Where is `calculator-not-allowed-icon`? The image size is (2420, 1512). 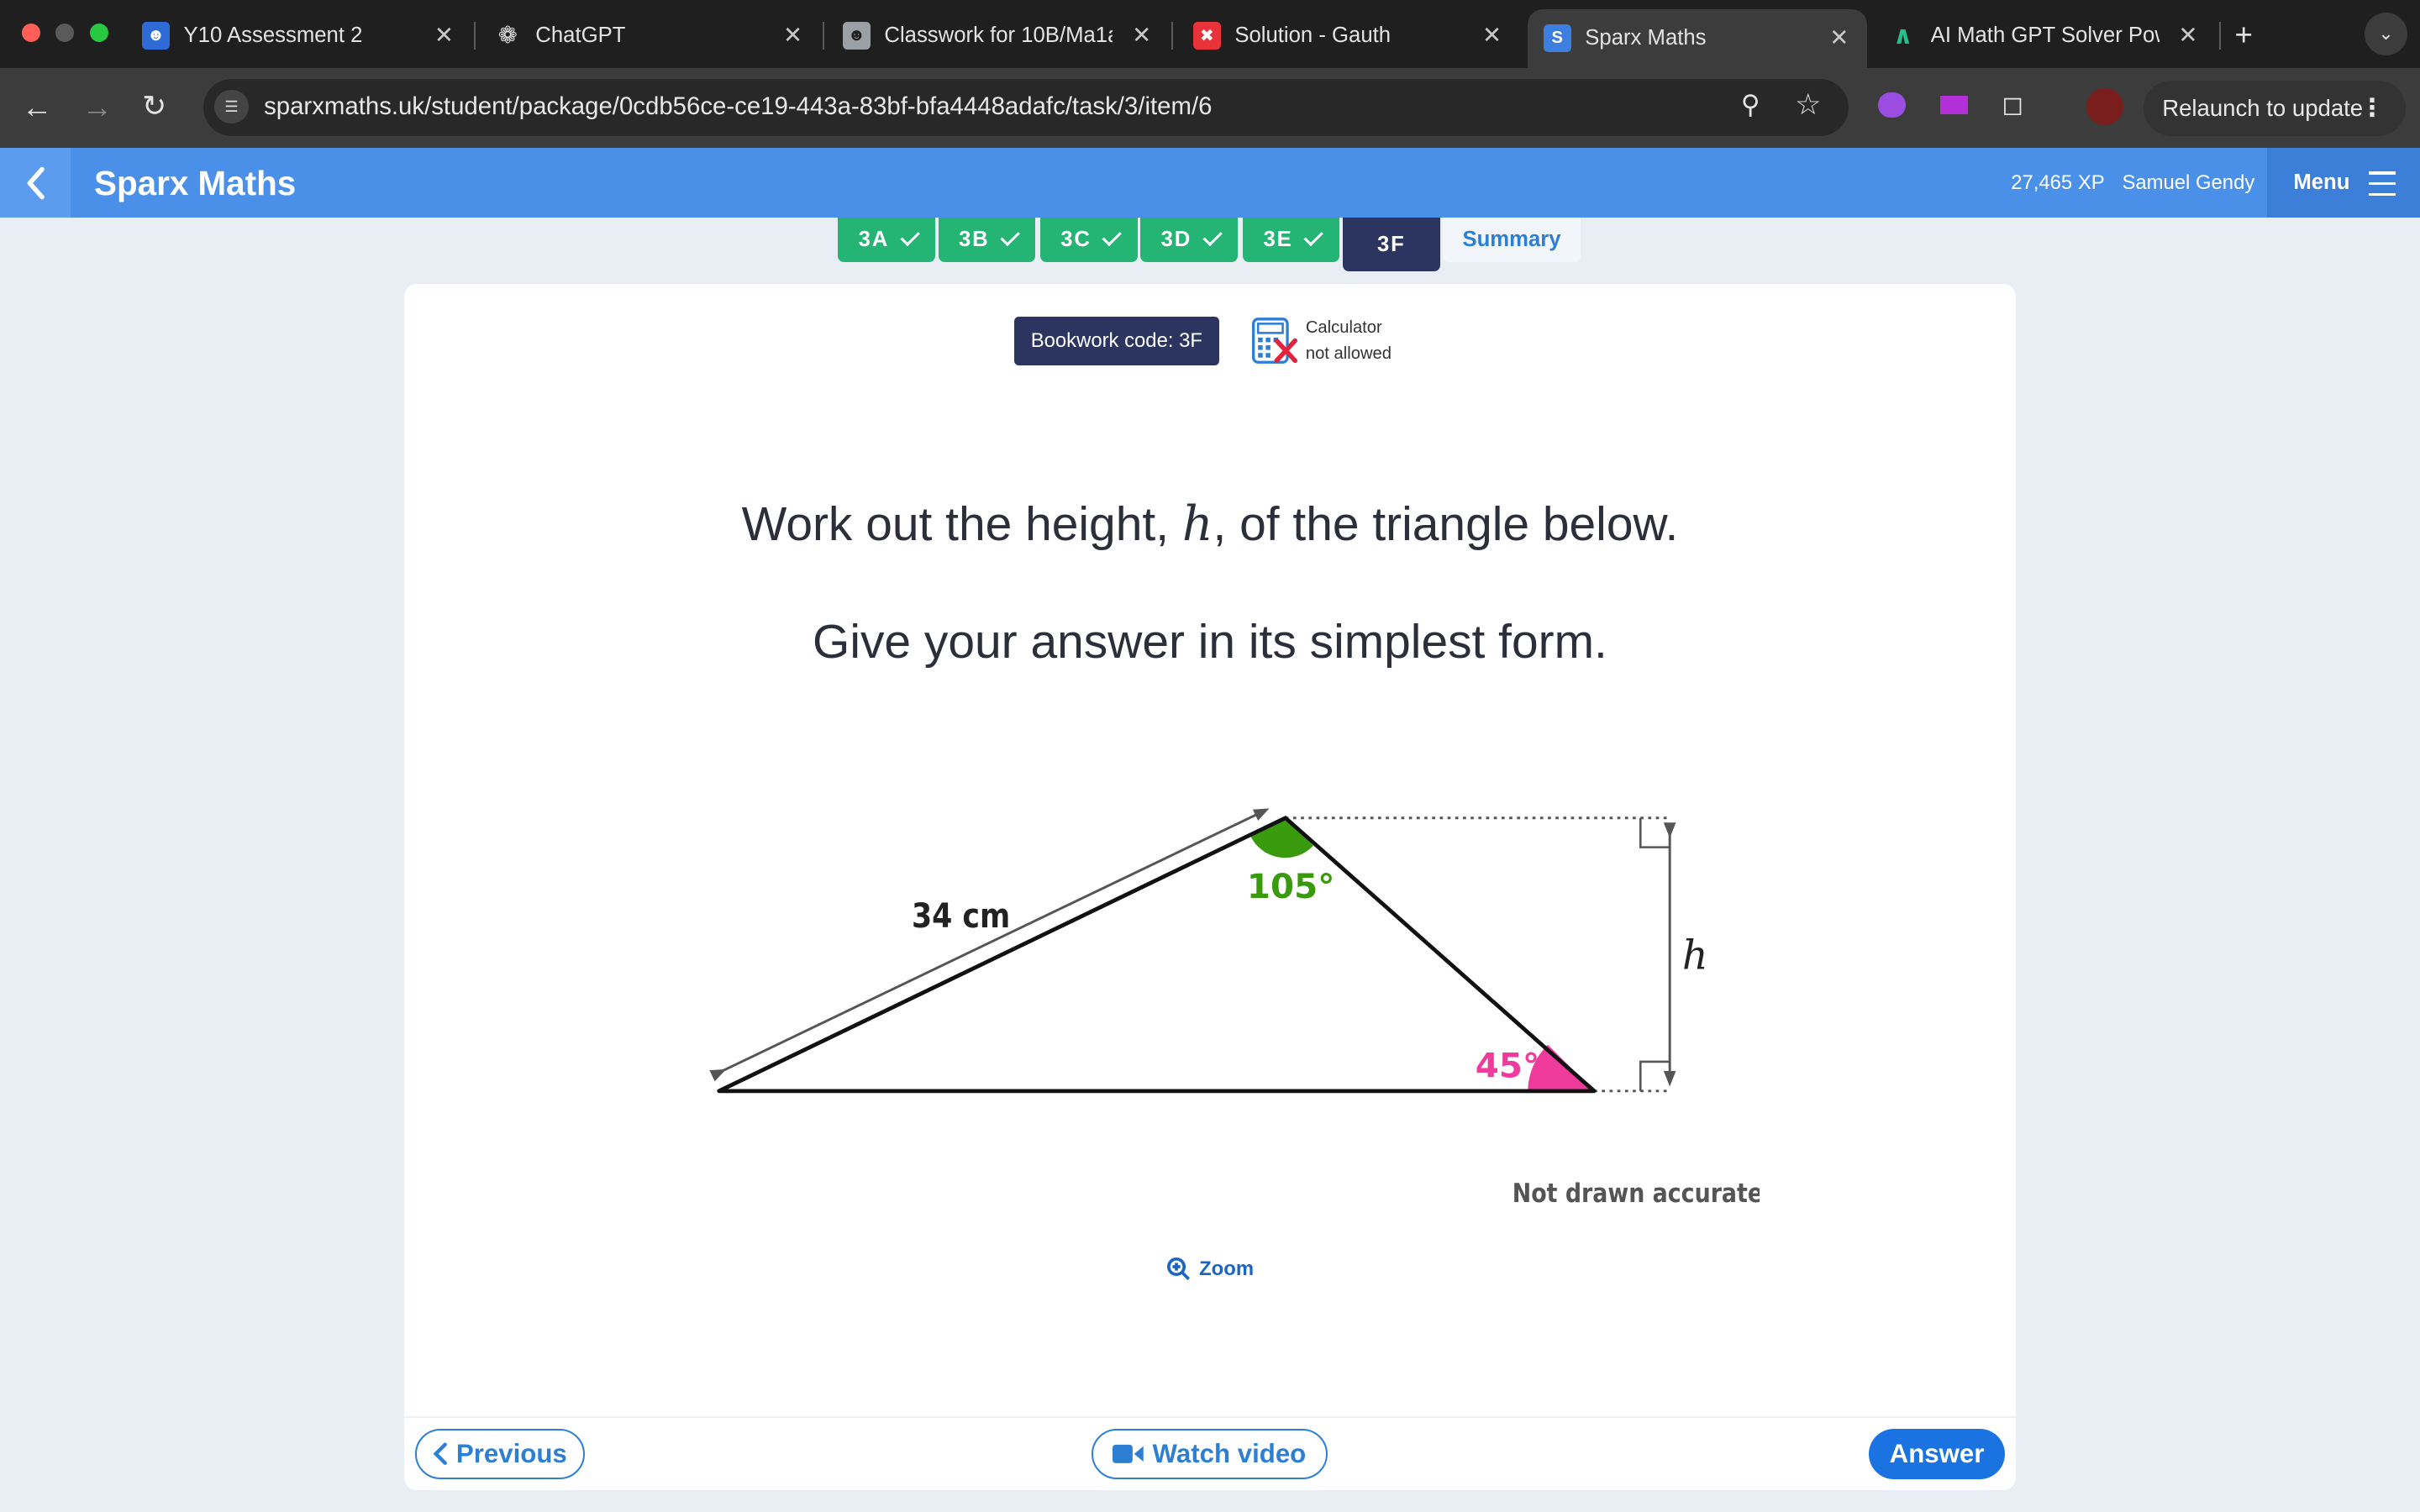
calculator-not-allowed-icon is located at coordinates (1274, 341).